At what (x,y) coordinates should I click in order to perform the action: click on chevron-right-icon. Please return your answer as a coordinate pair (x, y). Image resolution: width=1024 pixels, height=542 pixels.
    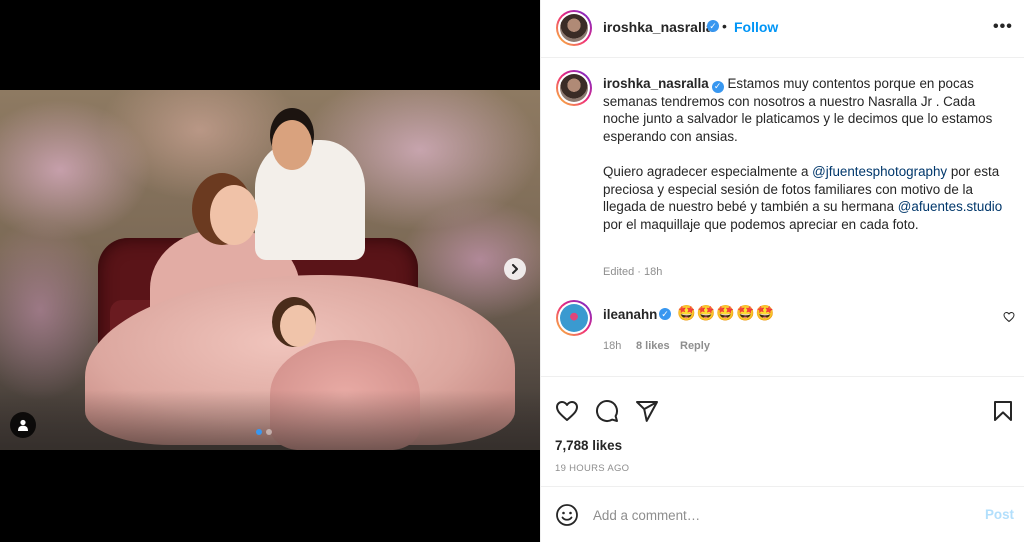
    Looking at the image, I should click on (515, 269).